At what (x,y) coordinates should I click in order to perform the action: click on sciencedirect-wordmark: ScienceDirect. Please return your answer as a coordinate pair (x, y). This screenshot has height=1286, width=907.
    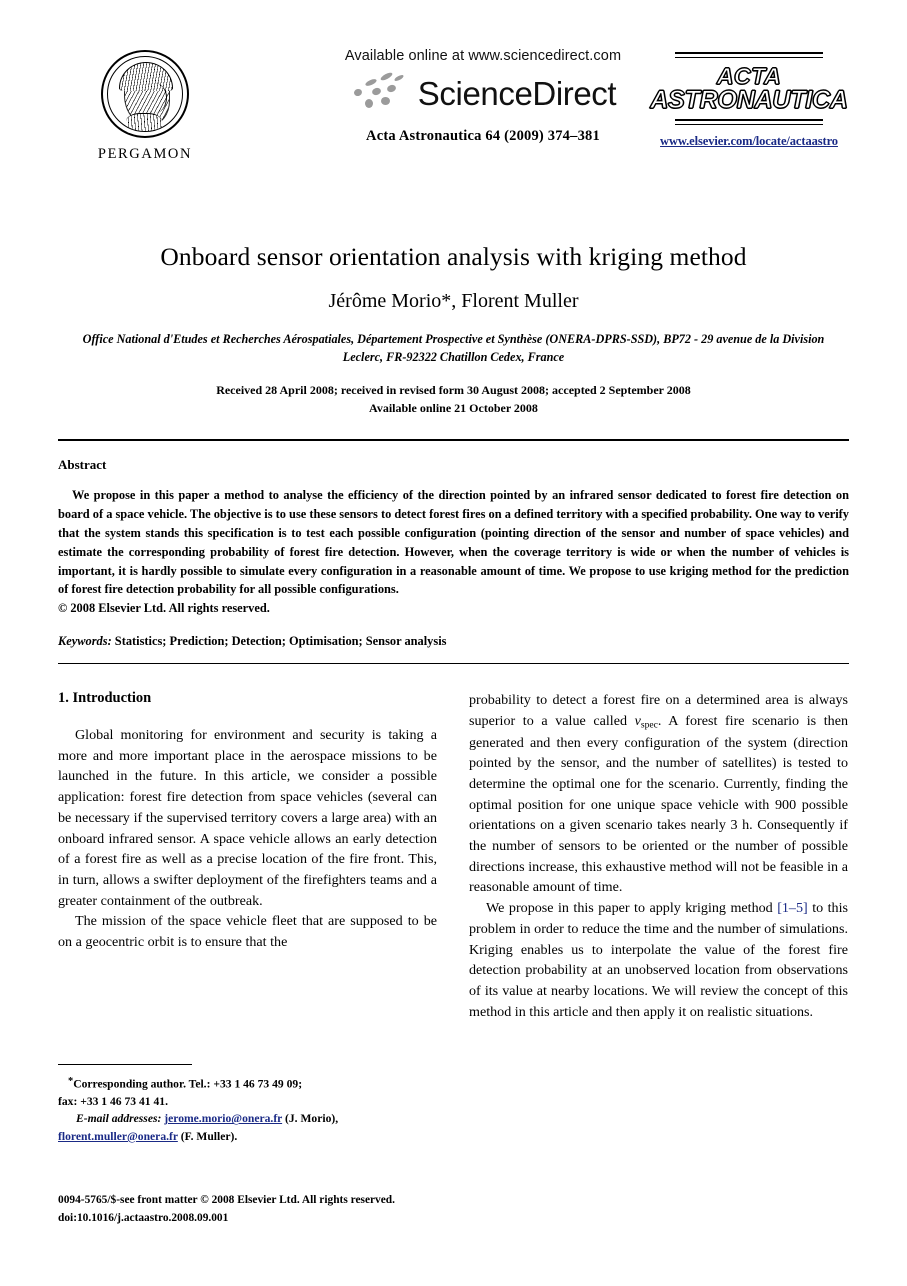
    Looking at the image, I should click on (517, 93).